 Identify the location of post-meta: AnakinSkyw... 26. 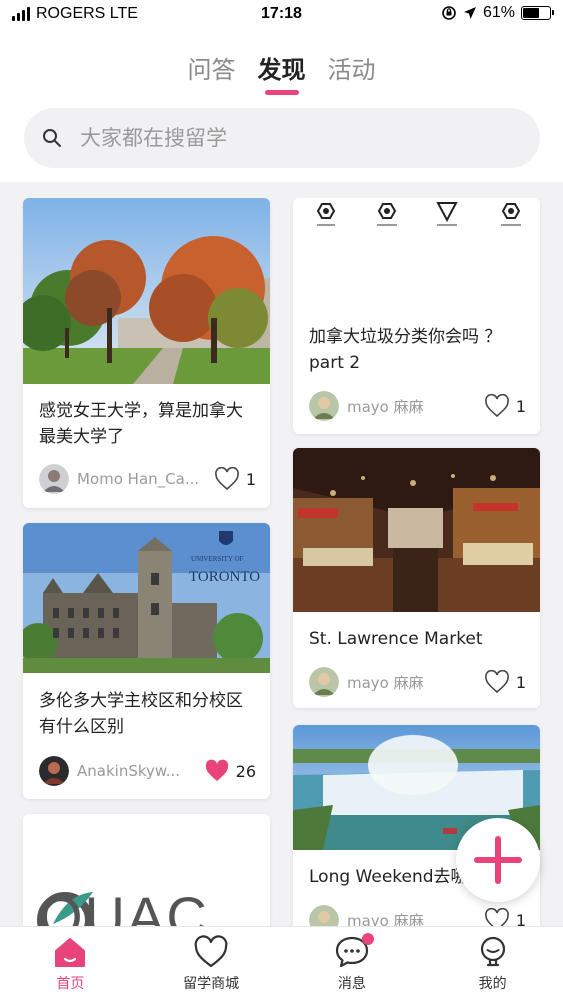
(147, 771).